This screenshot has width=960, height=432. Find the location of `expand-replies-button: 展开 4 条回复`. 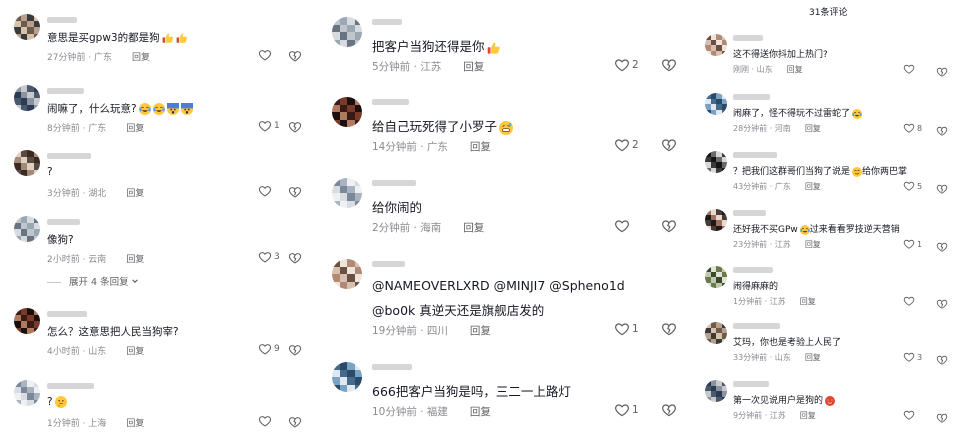

expand-replies-button: 展开 4 条回复 is located at coordinates (93, 281).